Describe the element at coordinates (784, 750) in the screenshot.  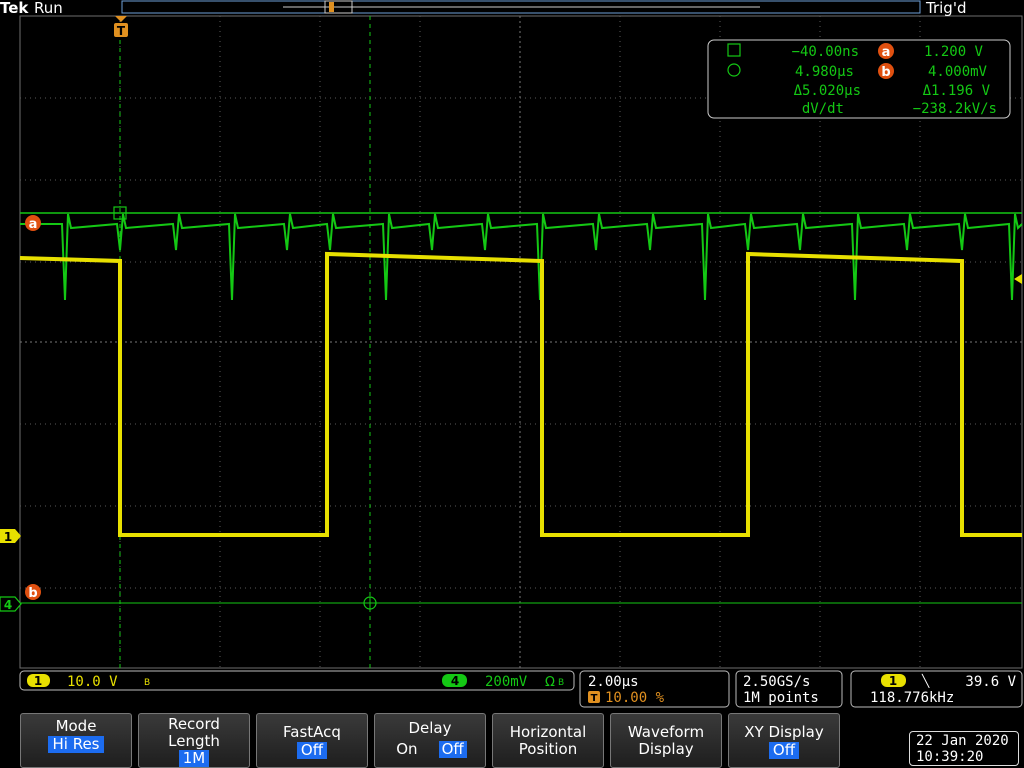
I see `xy-display-value: Off` at that location.